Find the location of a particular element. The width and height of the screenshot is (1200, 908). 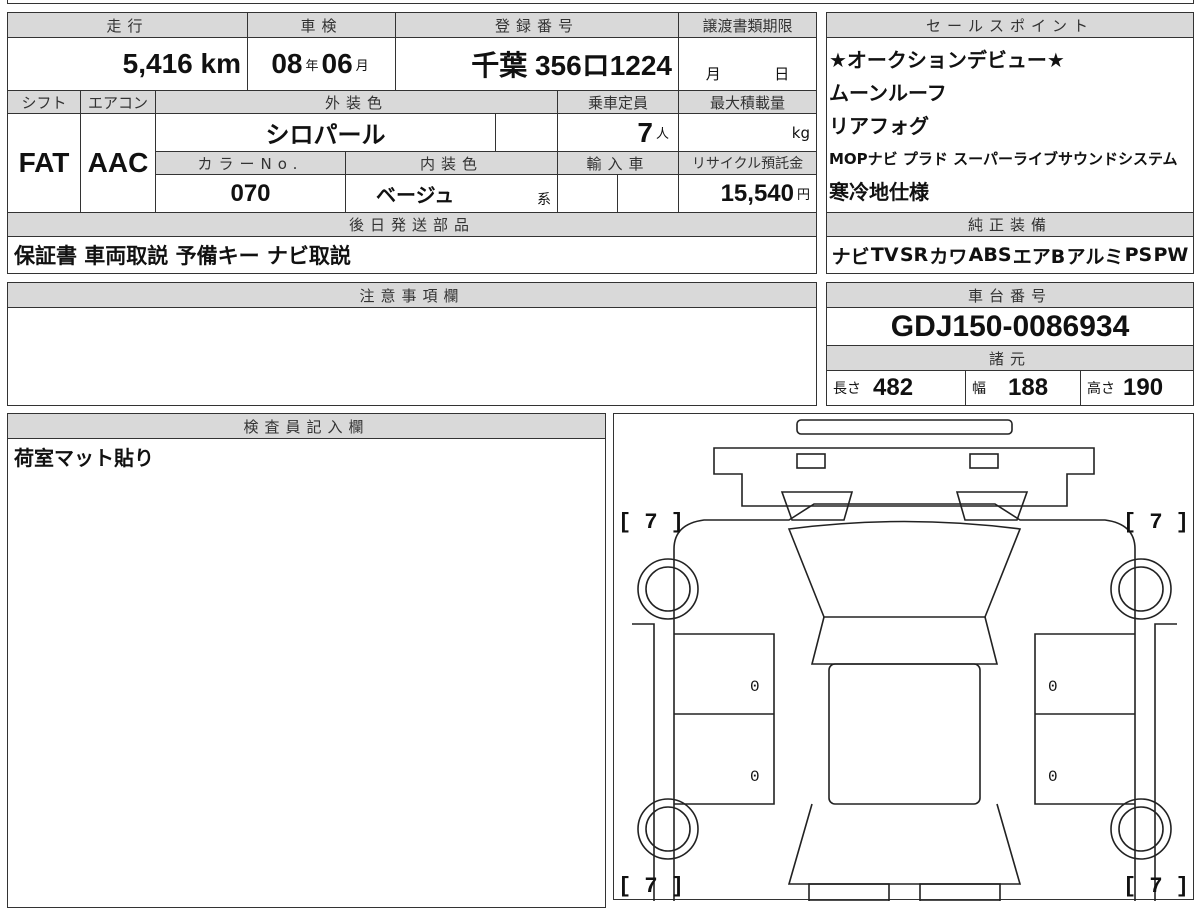

equipment-item: ABS is located at coordinates (990, 255).